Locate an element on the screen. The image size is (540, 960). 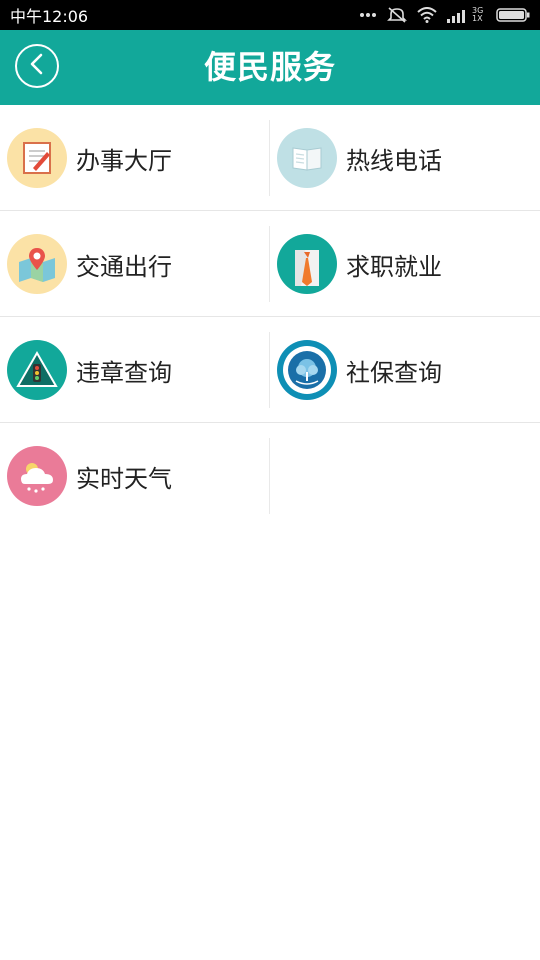
grid-row: 实时天气 is located at coordinates (270, 476).